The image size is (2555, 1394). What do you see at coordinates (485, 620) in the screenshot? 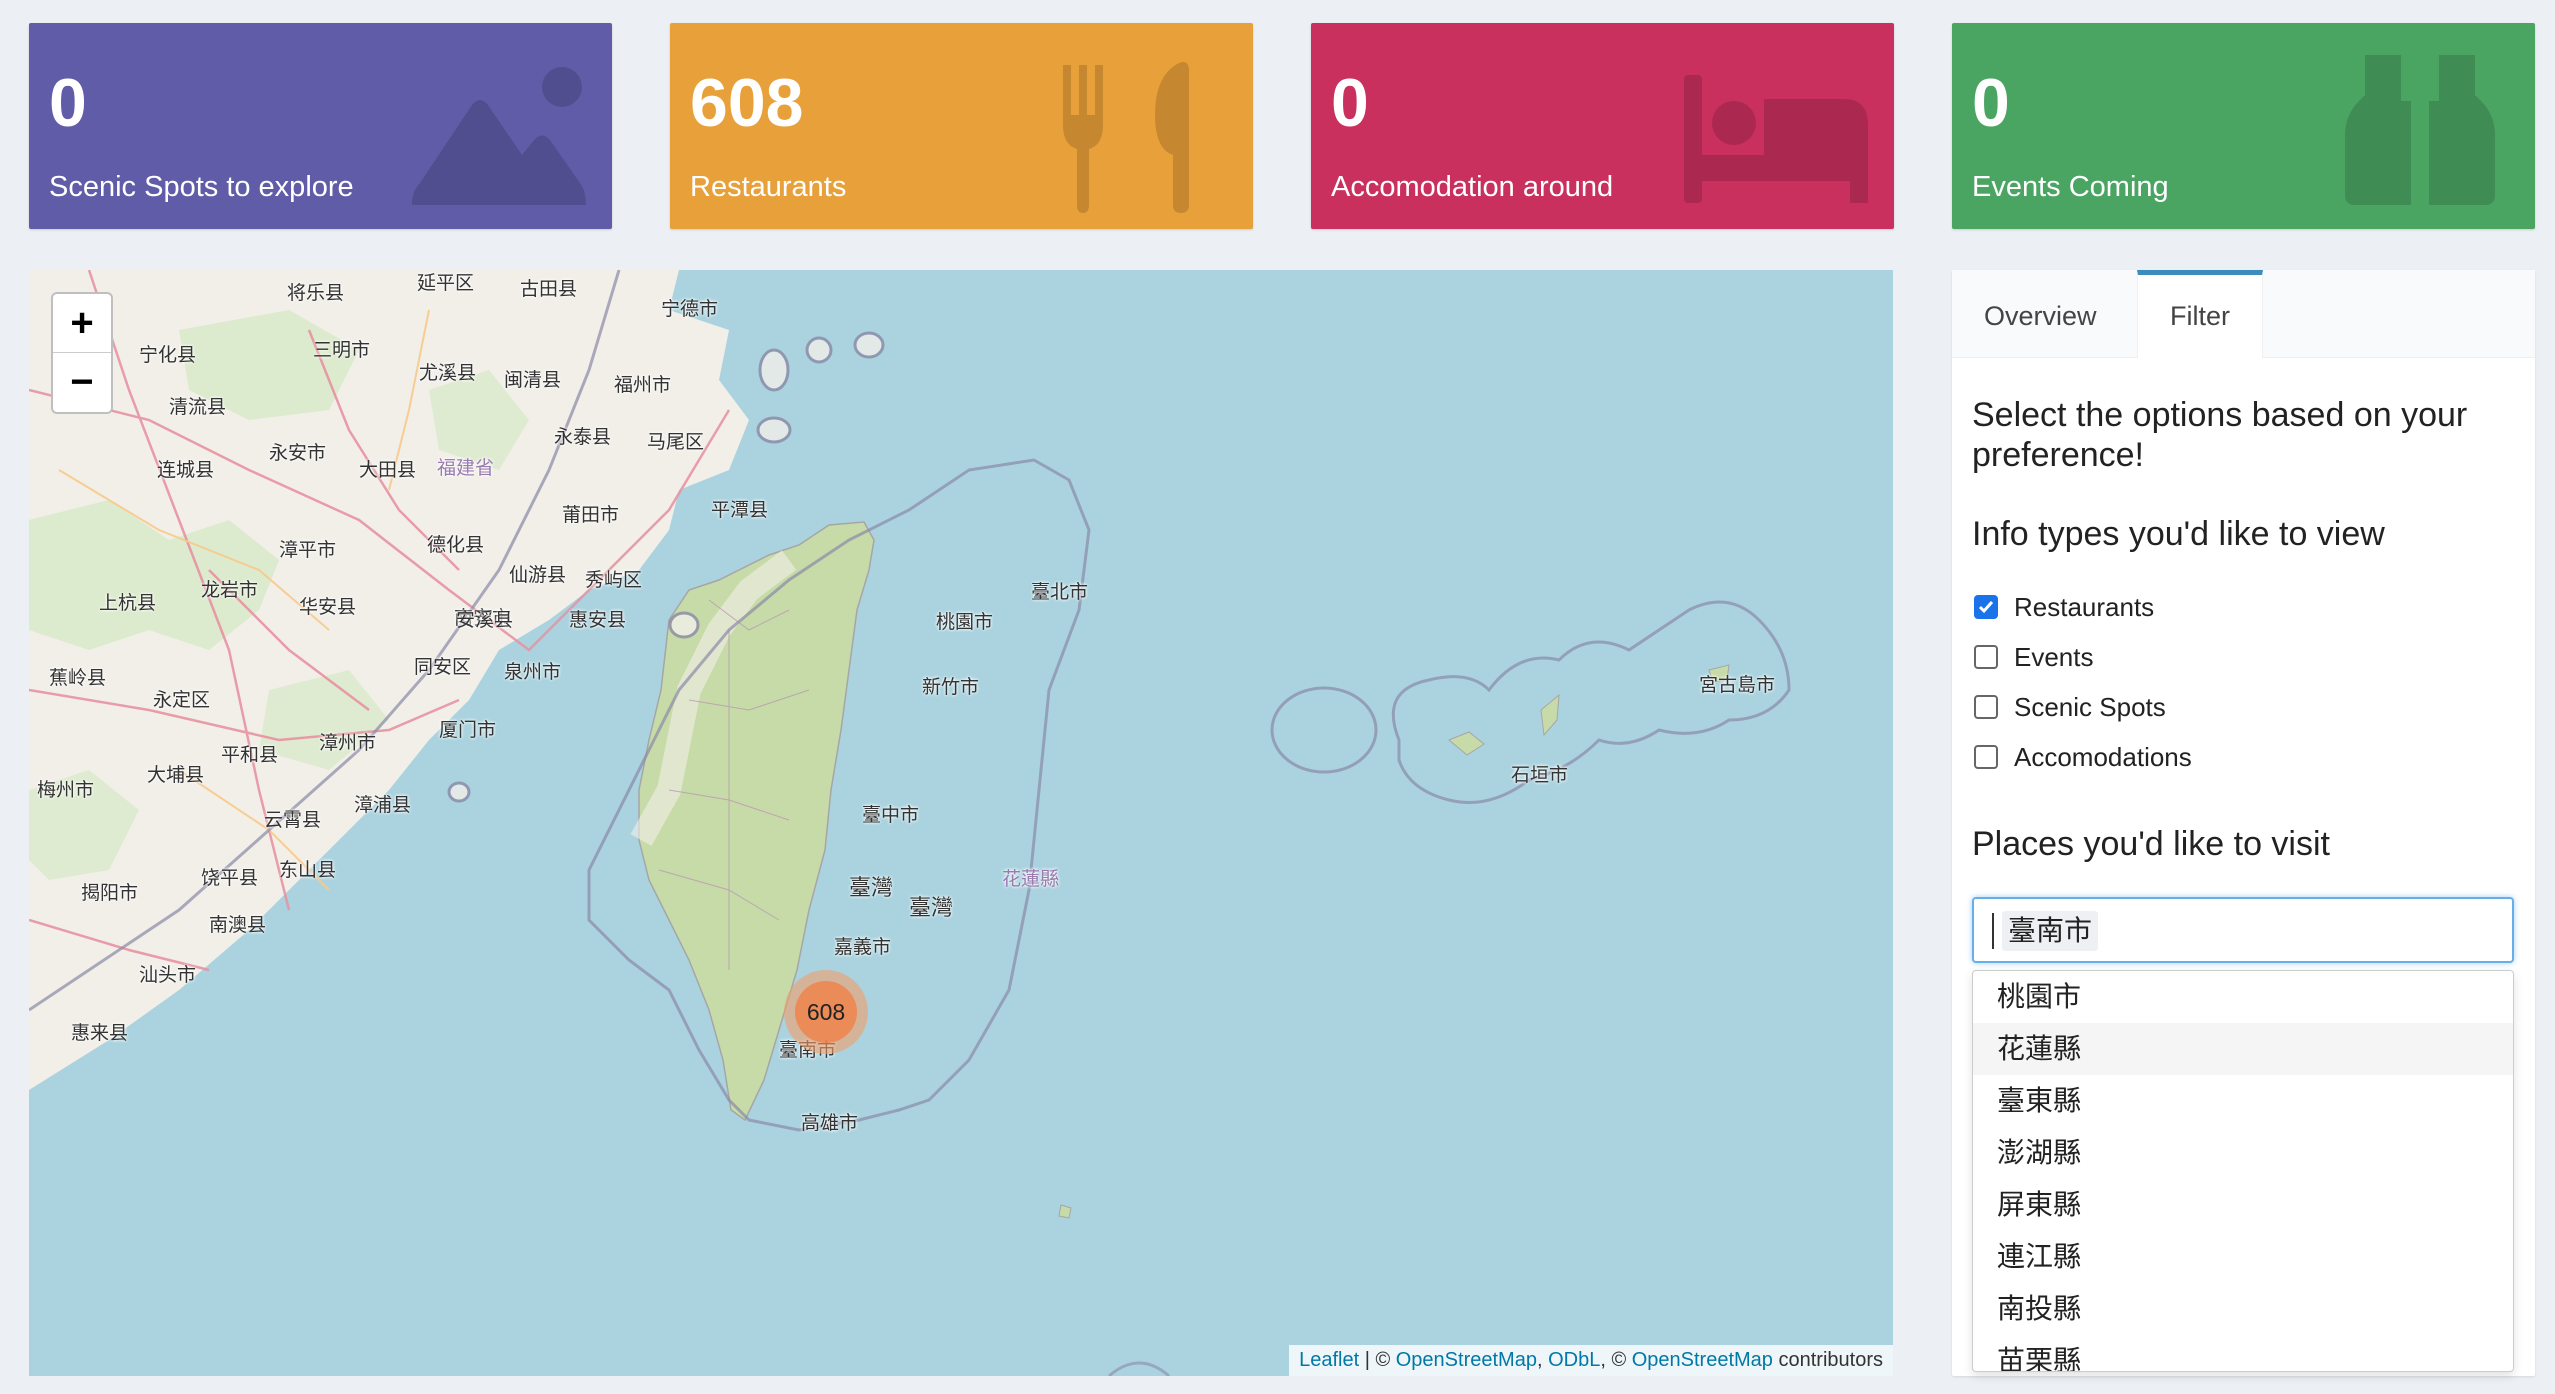
I see `map-label-anxi: 安溪县` at bounding box center [485, 620].